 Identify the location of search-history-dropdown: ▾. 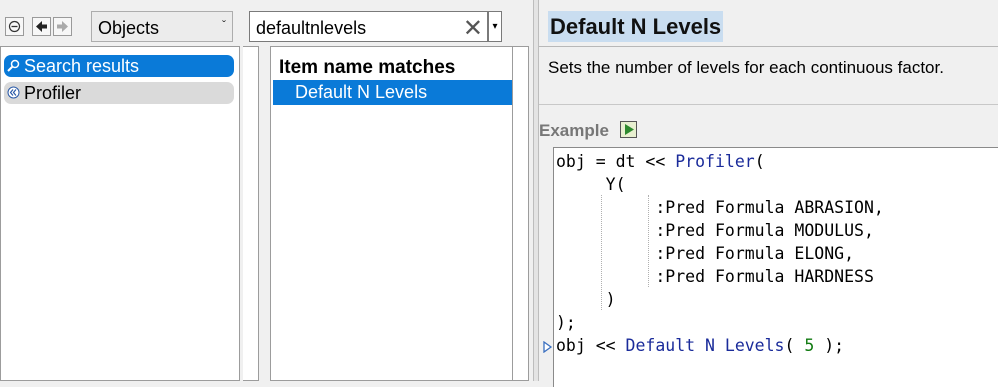
(495, 26).